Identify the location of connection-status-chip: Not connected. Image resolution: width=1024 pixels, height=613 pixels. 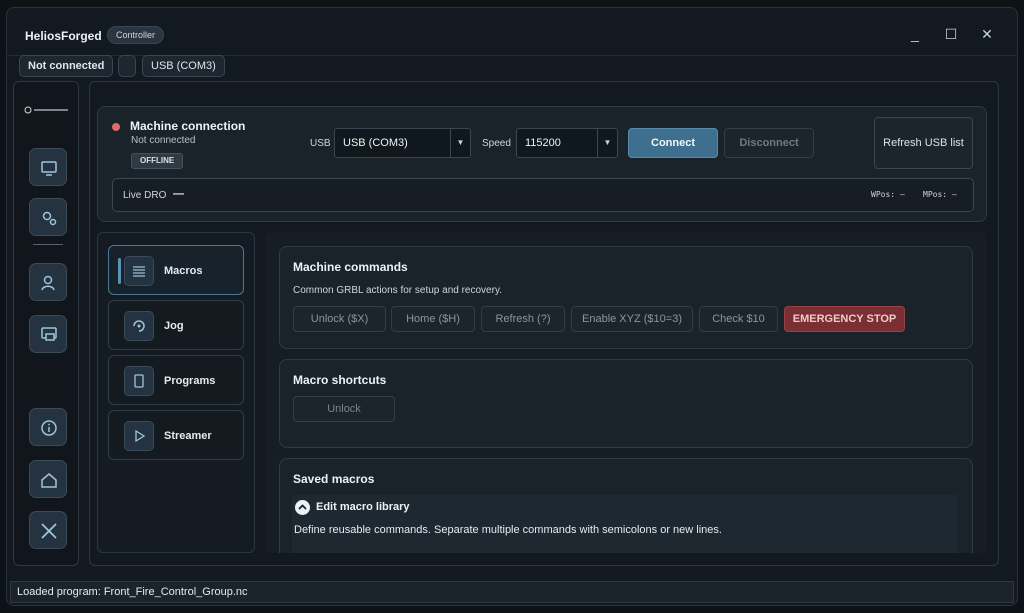
(66, 66).